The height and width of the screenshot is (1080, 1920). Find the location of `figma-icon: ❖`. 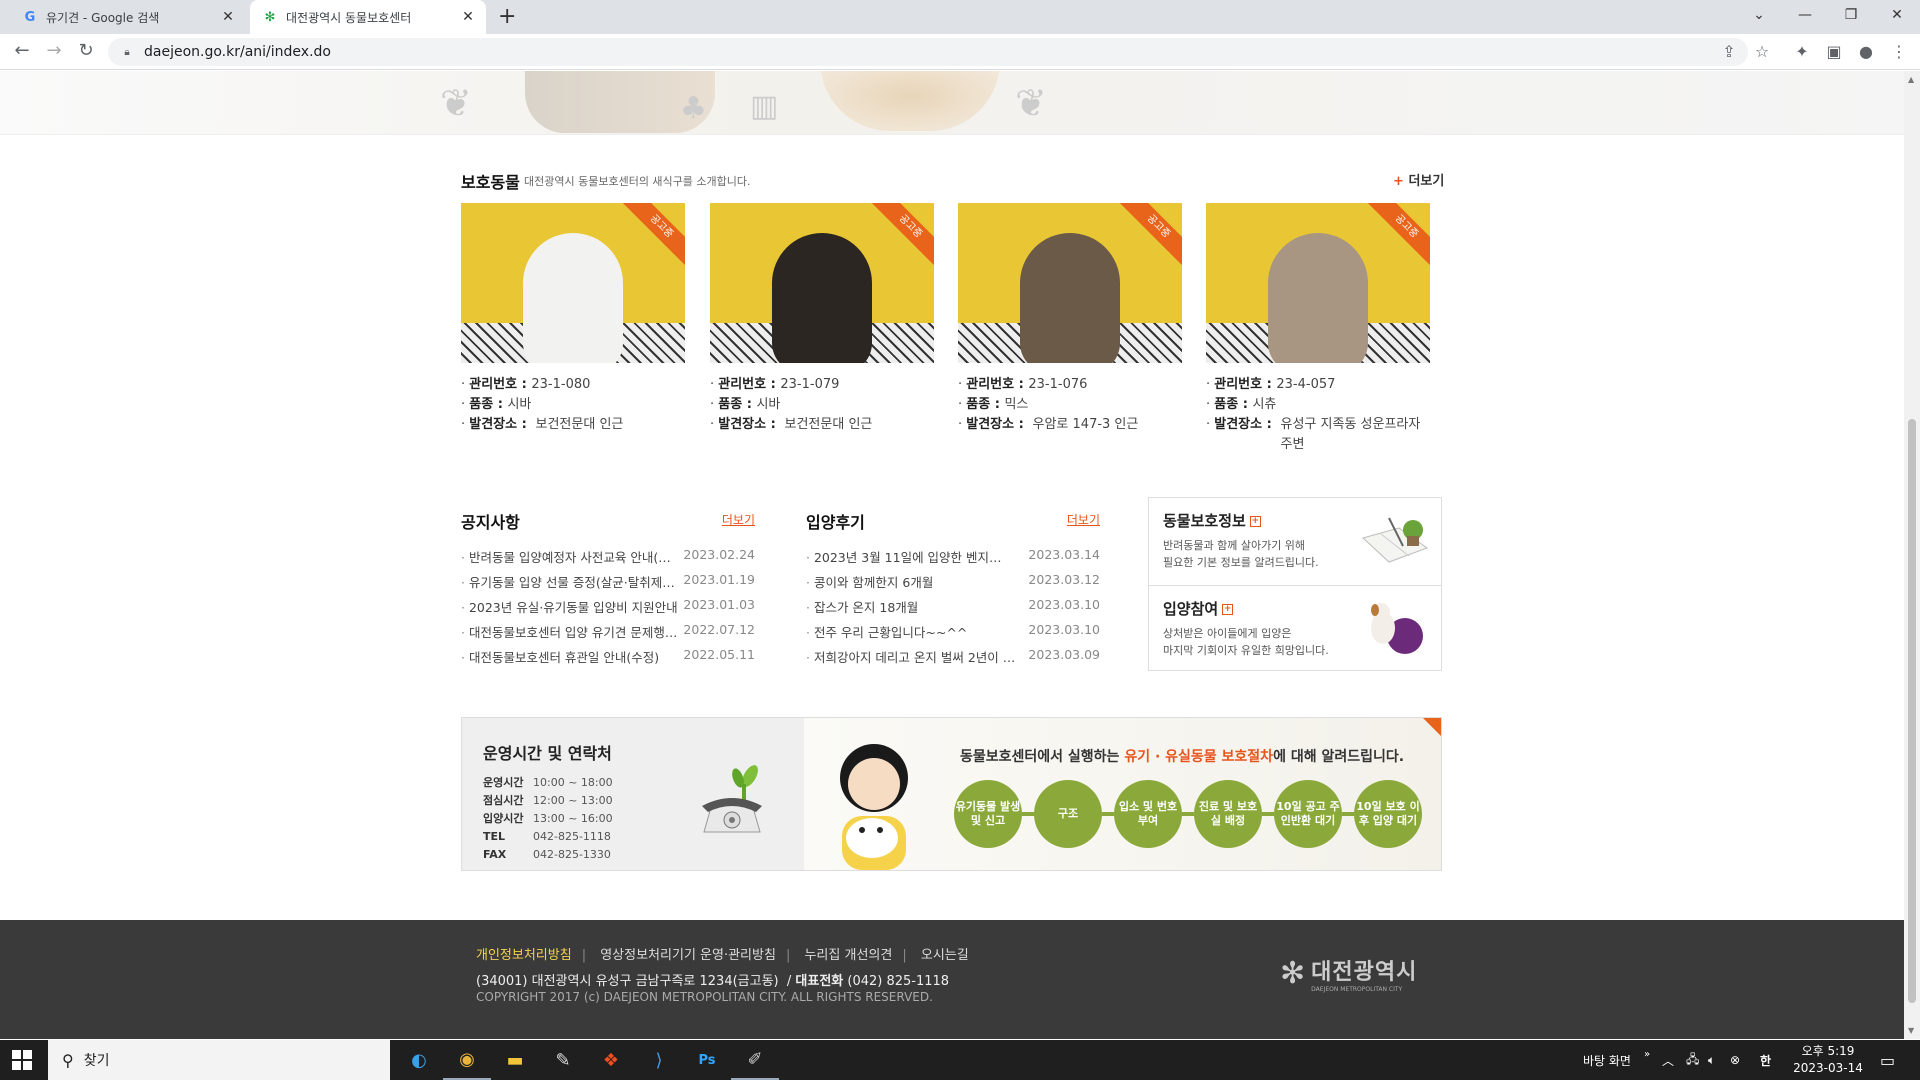

figma-icon: ❖ is located at coordinates (611, 1060).